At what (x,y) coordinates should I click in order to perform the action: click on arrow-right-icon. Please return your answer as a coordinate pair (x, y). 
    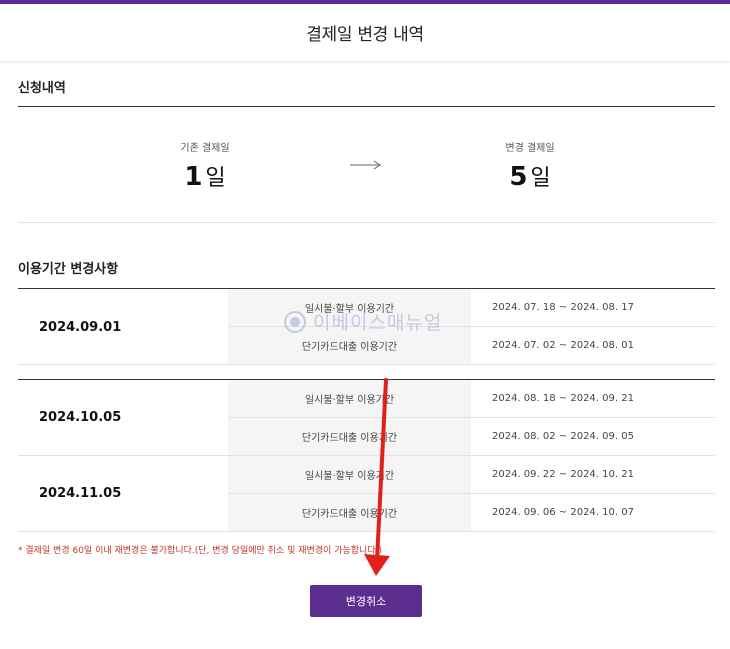
    Looking at the image, I should click on (365, 165).